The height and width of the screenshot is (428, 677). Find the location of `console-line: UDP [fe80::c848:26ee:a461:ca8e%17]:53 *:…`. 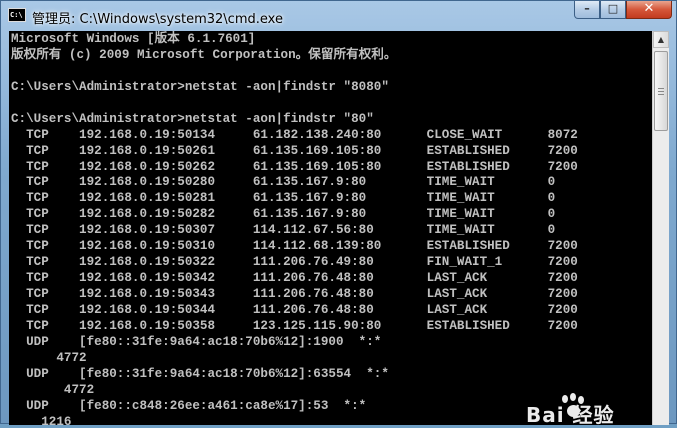

console-line: UDP [fe80::c848:26ee:a461:ca8e%17]:53 *:… is located at coordinates (189, 405).